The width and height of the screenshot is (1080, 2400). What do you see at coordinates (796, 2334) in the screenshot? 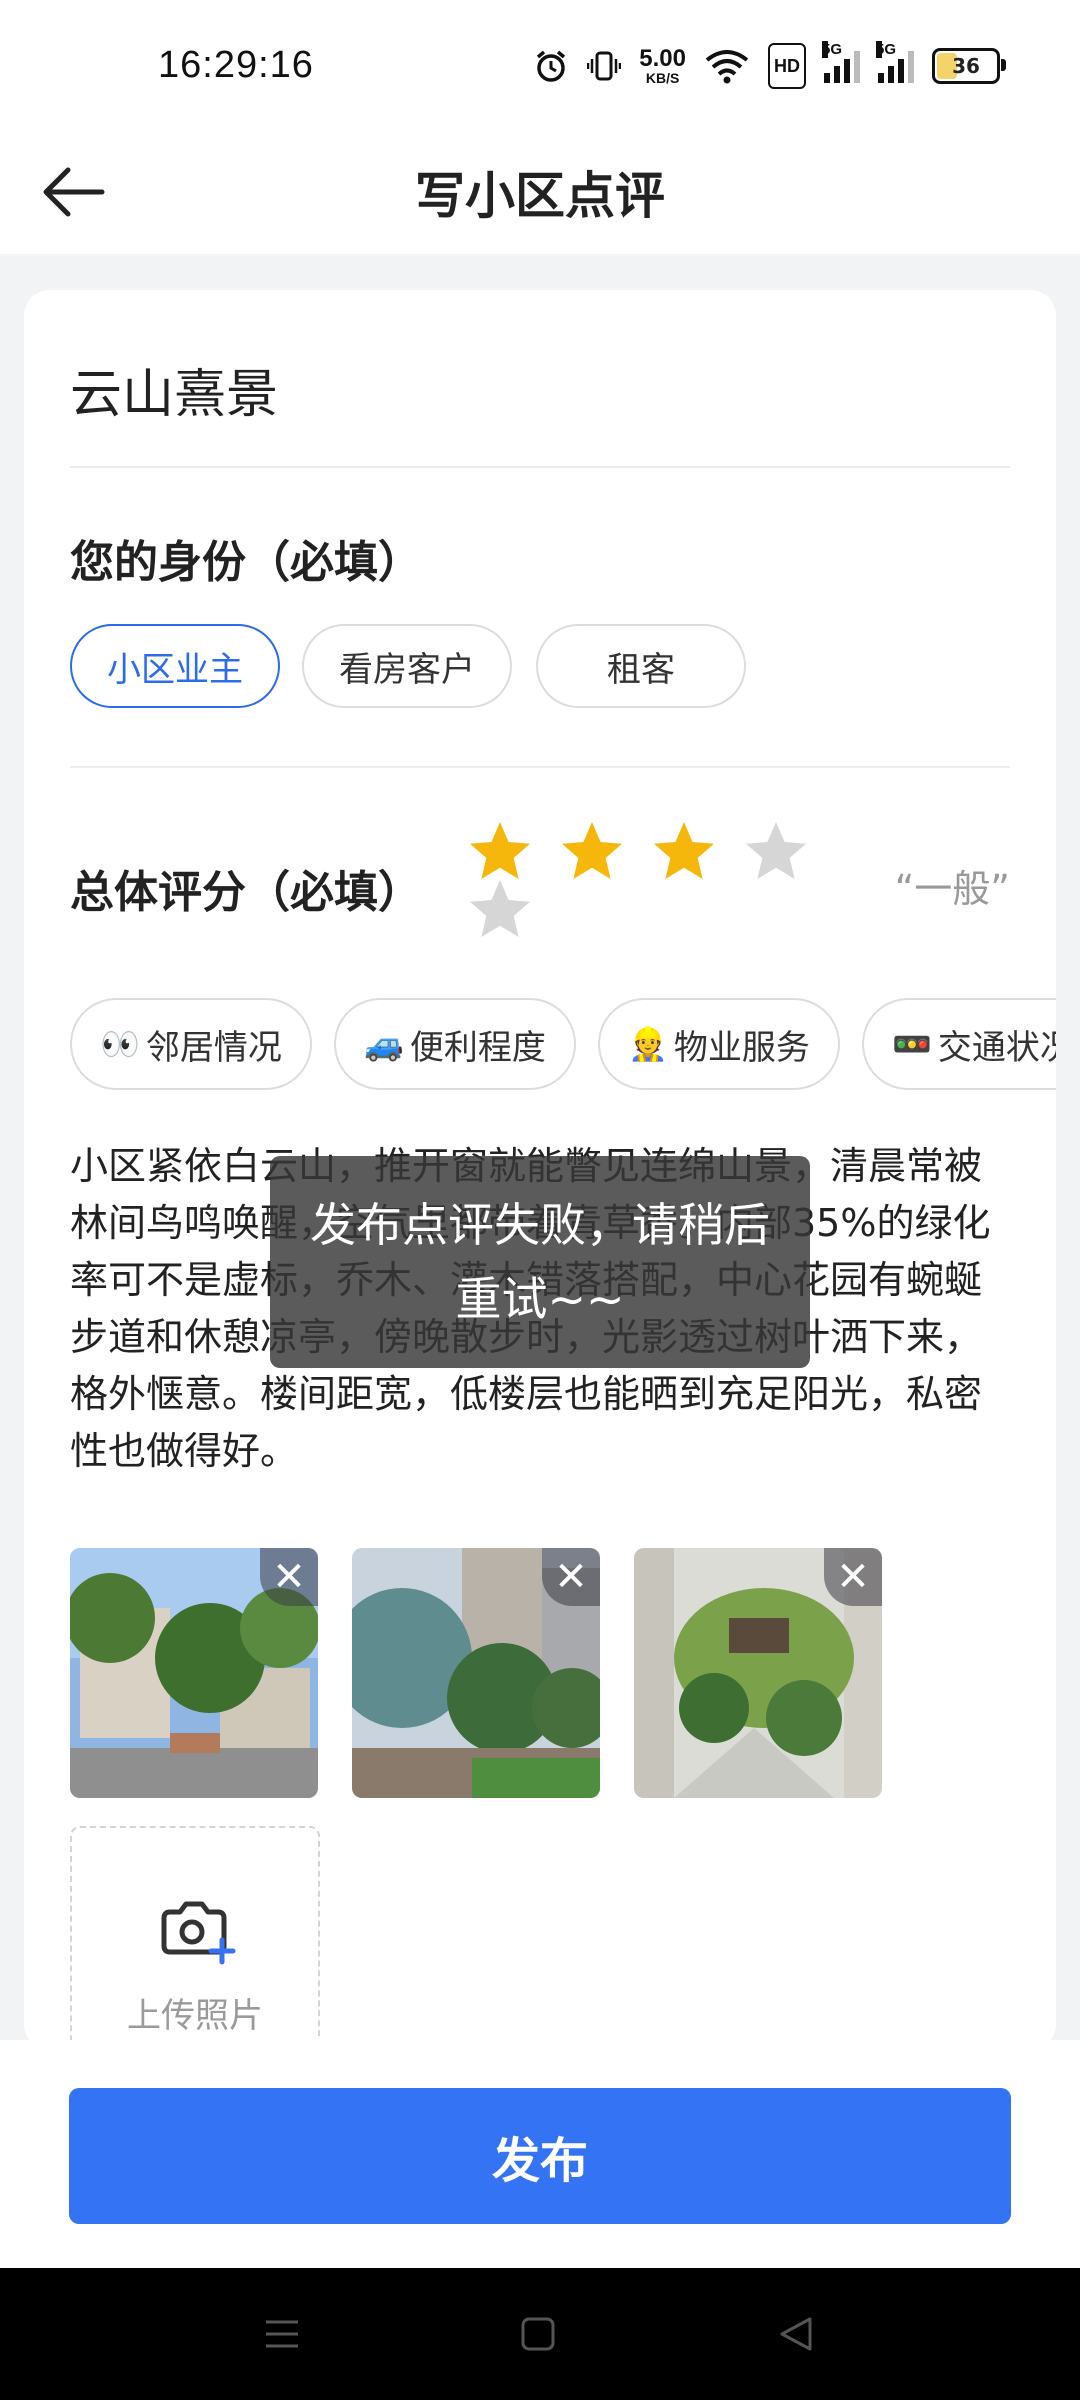
I see `back-nav-icon` at bounding box center [796, 2334].